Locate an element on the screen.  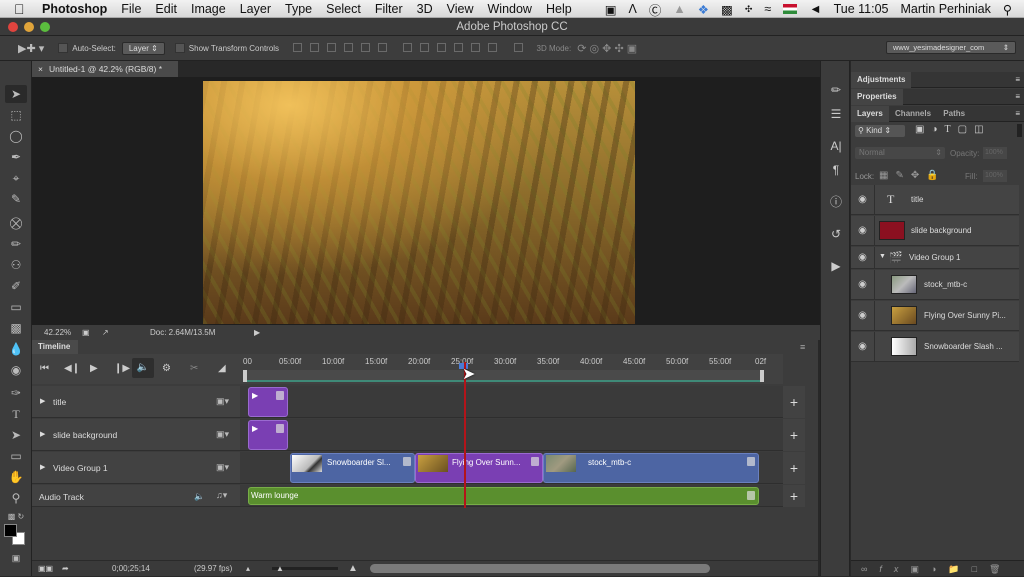
play-icon: ▶ is located at coordinates (94, 368).